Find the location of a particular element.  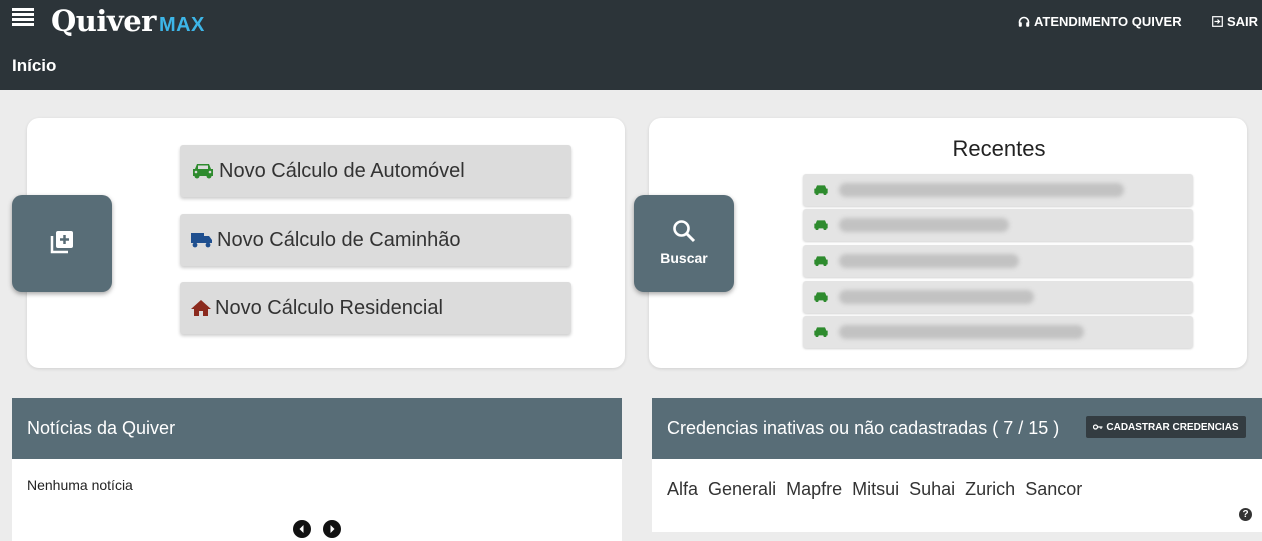

insurer-link: Alfa is located at coordinates (682, 489).